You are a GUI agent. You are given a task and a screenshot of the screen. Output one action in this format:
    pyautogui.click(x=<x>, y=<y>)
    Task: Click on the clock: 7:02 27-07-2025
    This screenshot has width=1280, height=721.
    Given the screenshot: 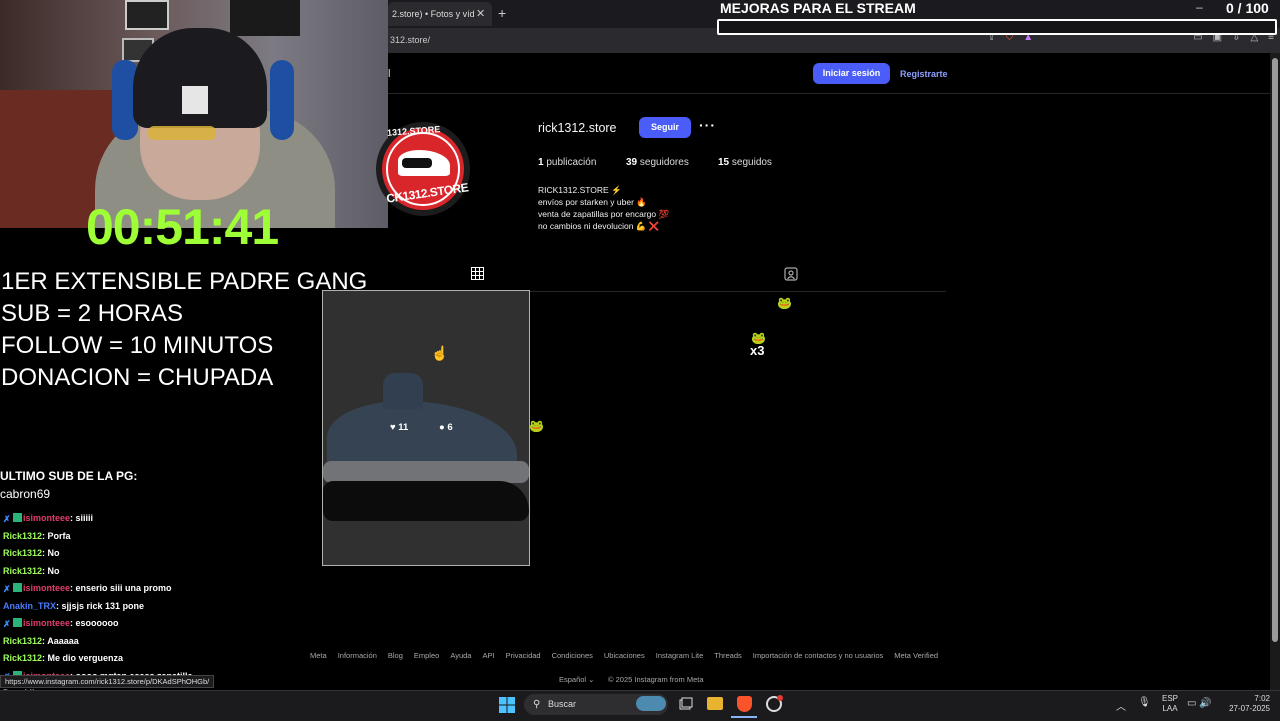 What is the action you would take?
    pyautogui.click(x=1247, y=704)
    